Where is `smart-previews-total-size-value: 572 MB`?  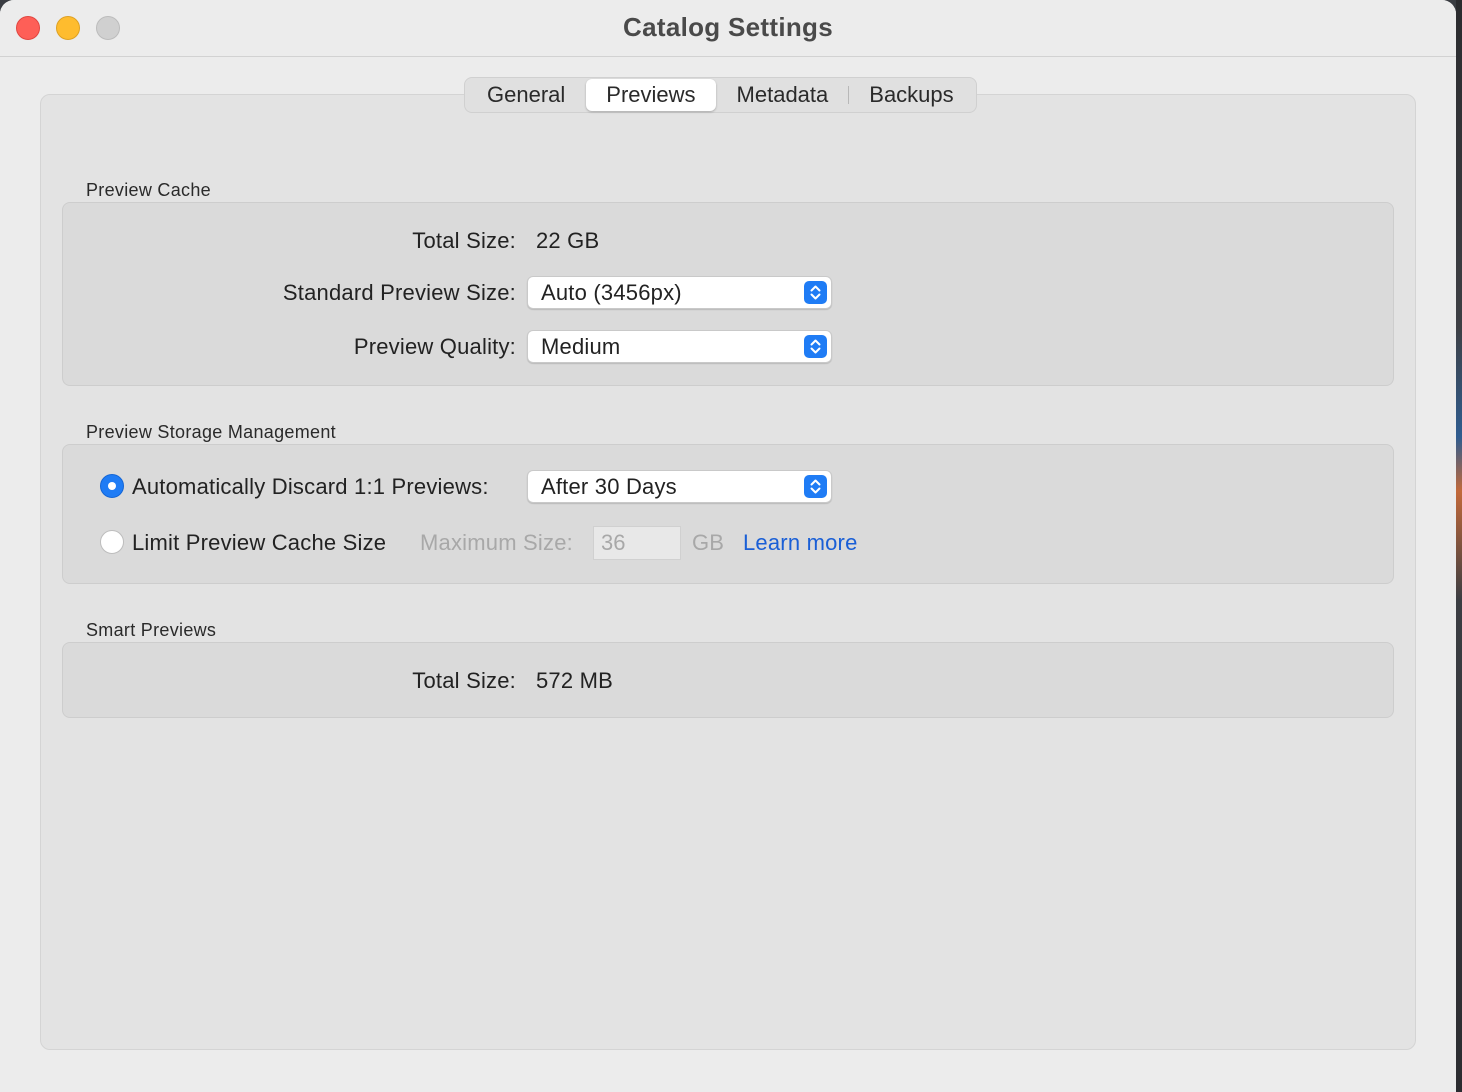
smart-previews-total-size-value: 572 MB is located at coordinates (575, 680).